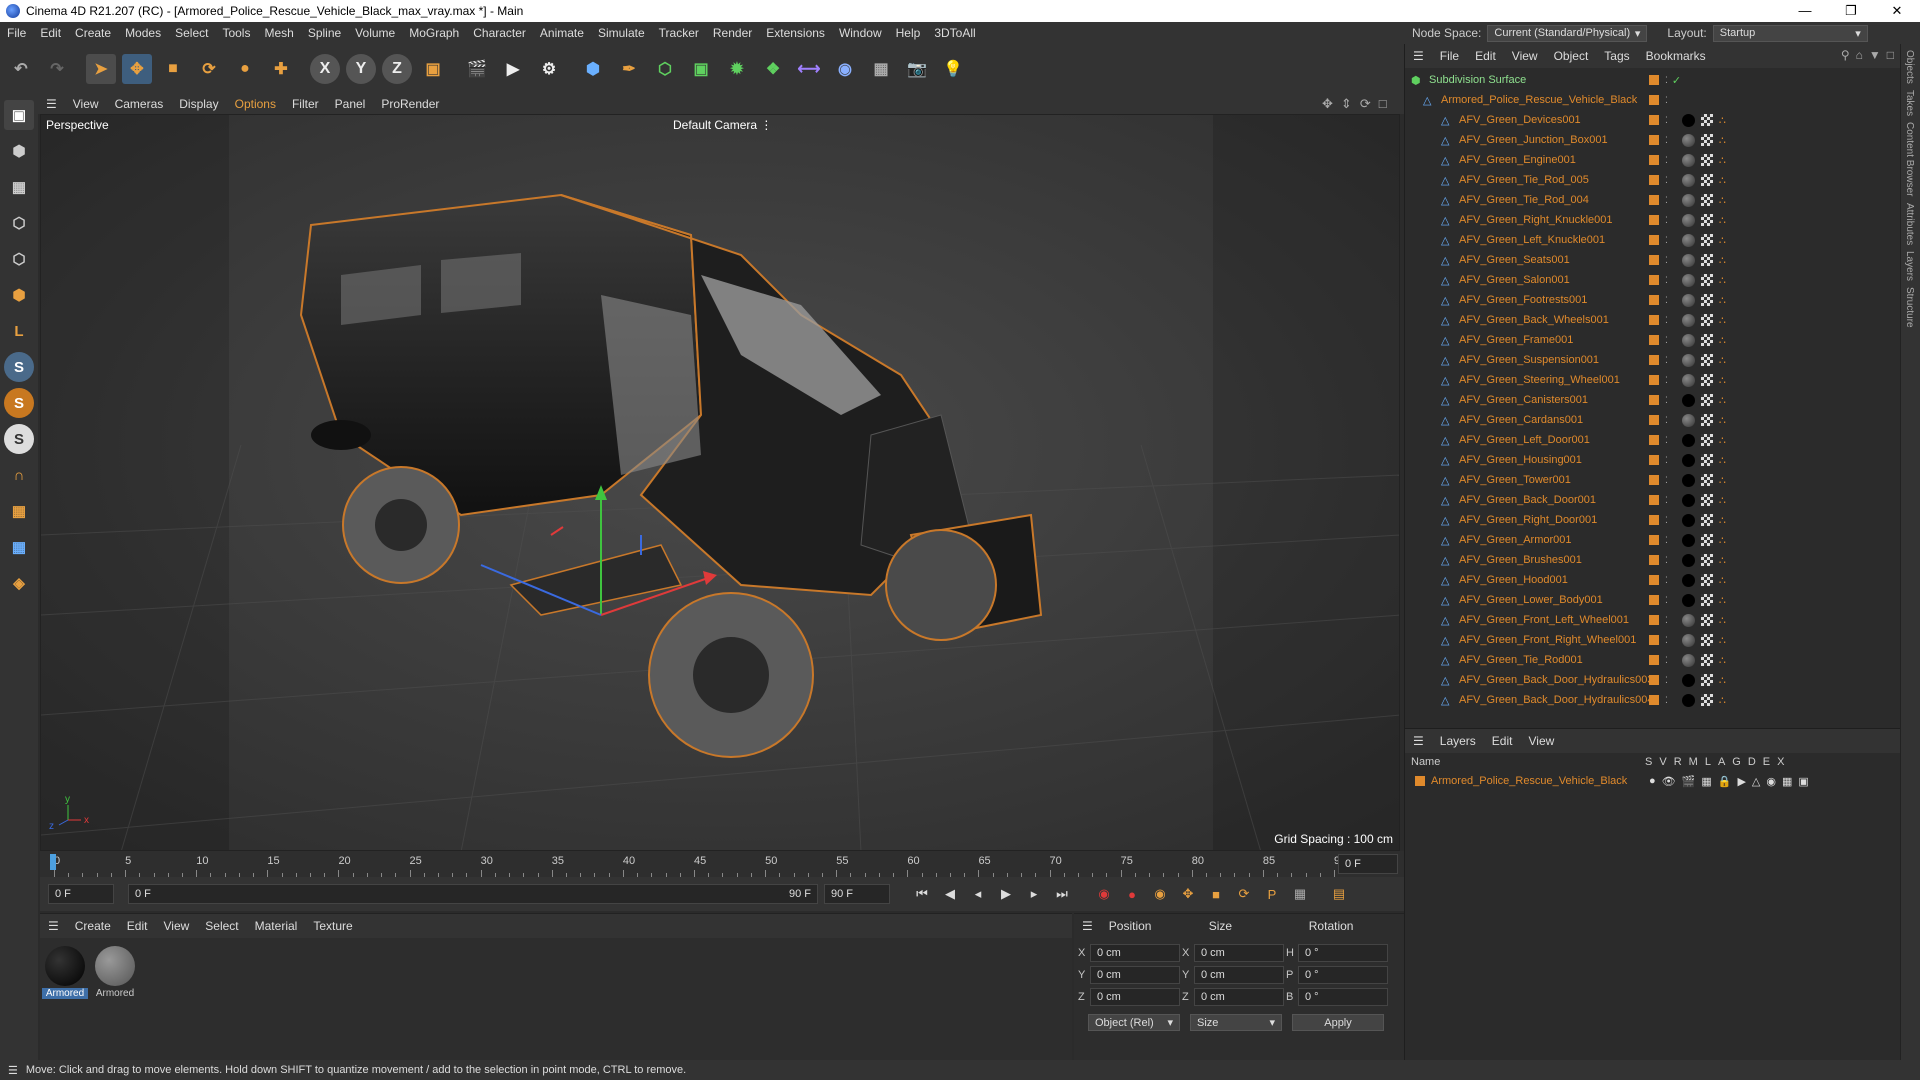 This screenshot has width=1920, height=1080. I want to click on go-to-start-icon: ⏮, so click(922, 894).